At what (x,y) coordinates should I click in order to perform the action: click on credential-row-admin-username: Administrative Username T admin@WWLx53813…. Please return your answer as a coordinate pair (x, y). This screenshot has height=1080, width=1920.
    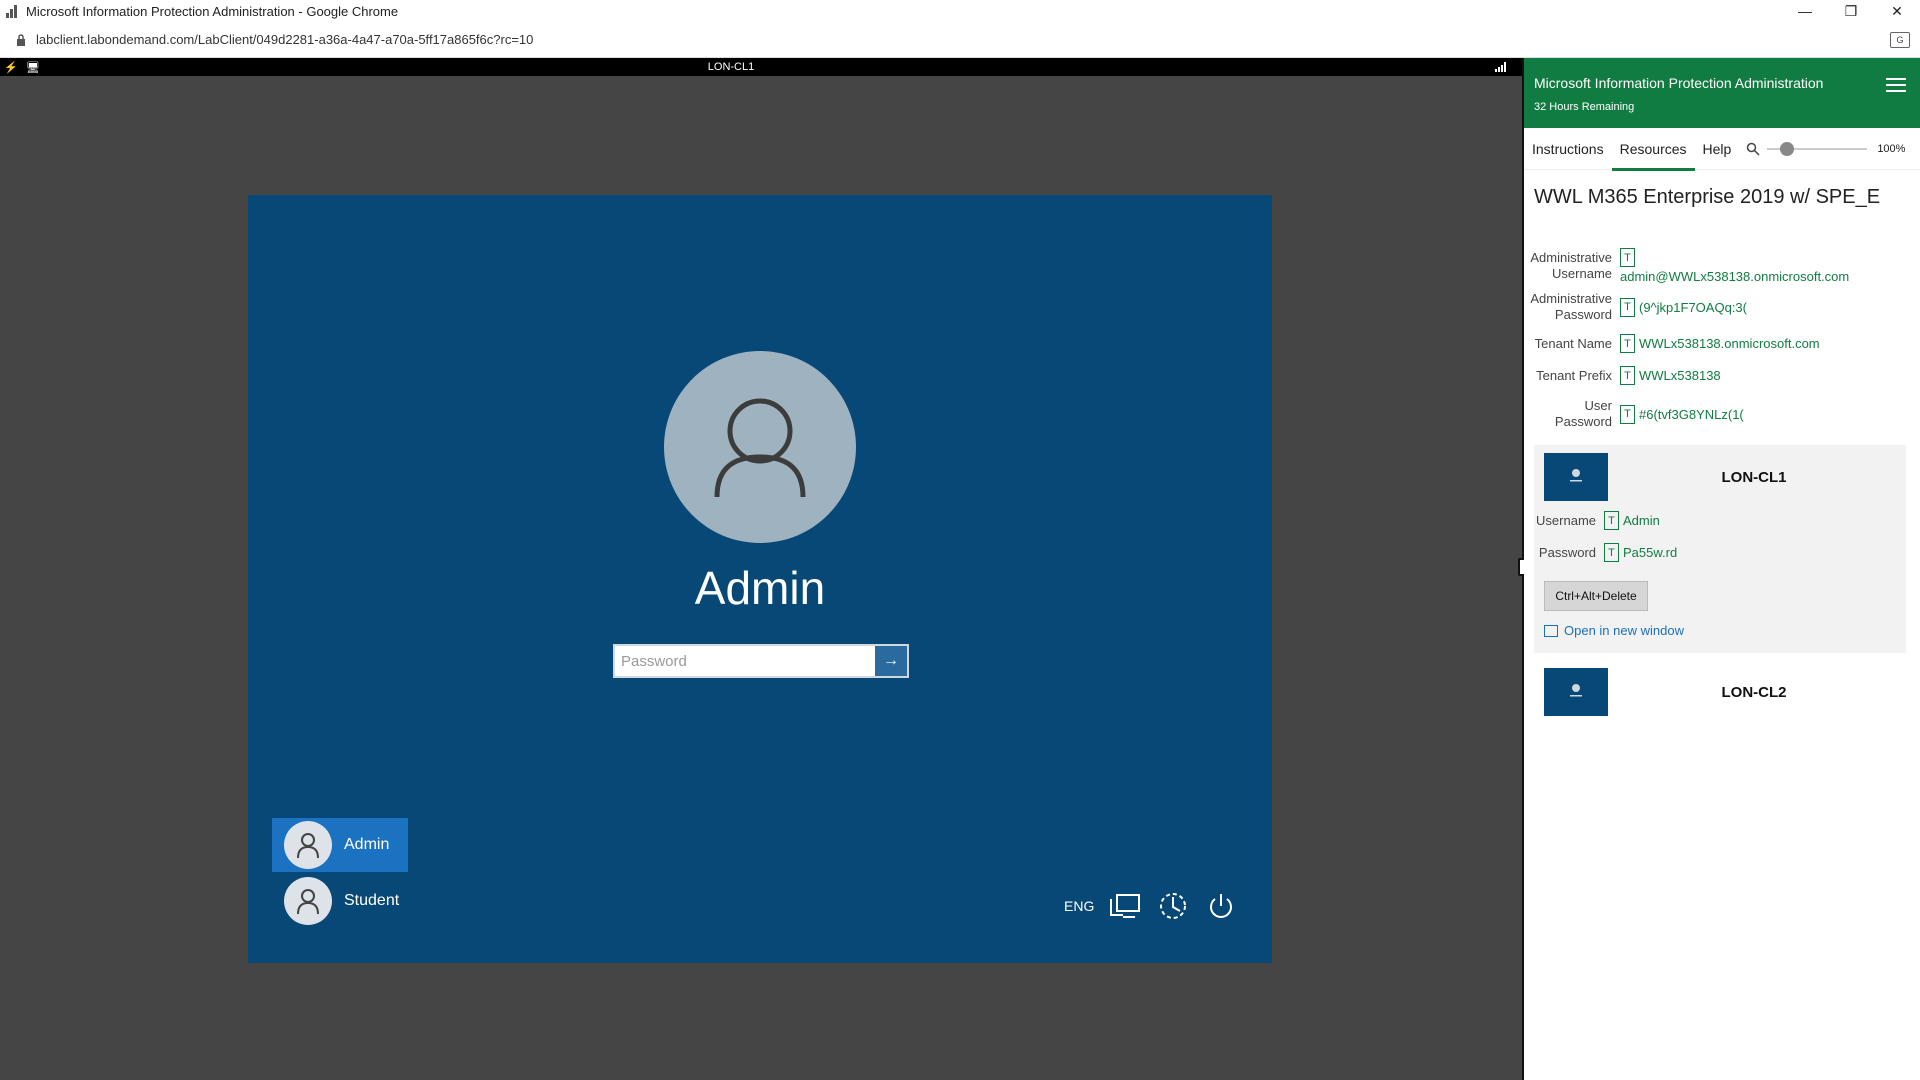
    Looking at the image, I should click on (1722, 266).